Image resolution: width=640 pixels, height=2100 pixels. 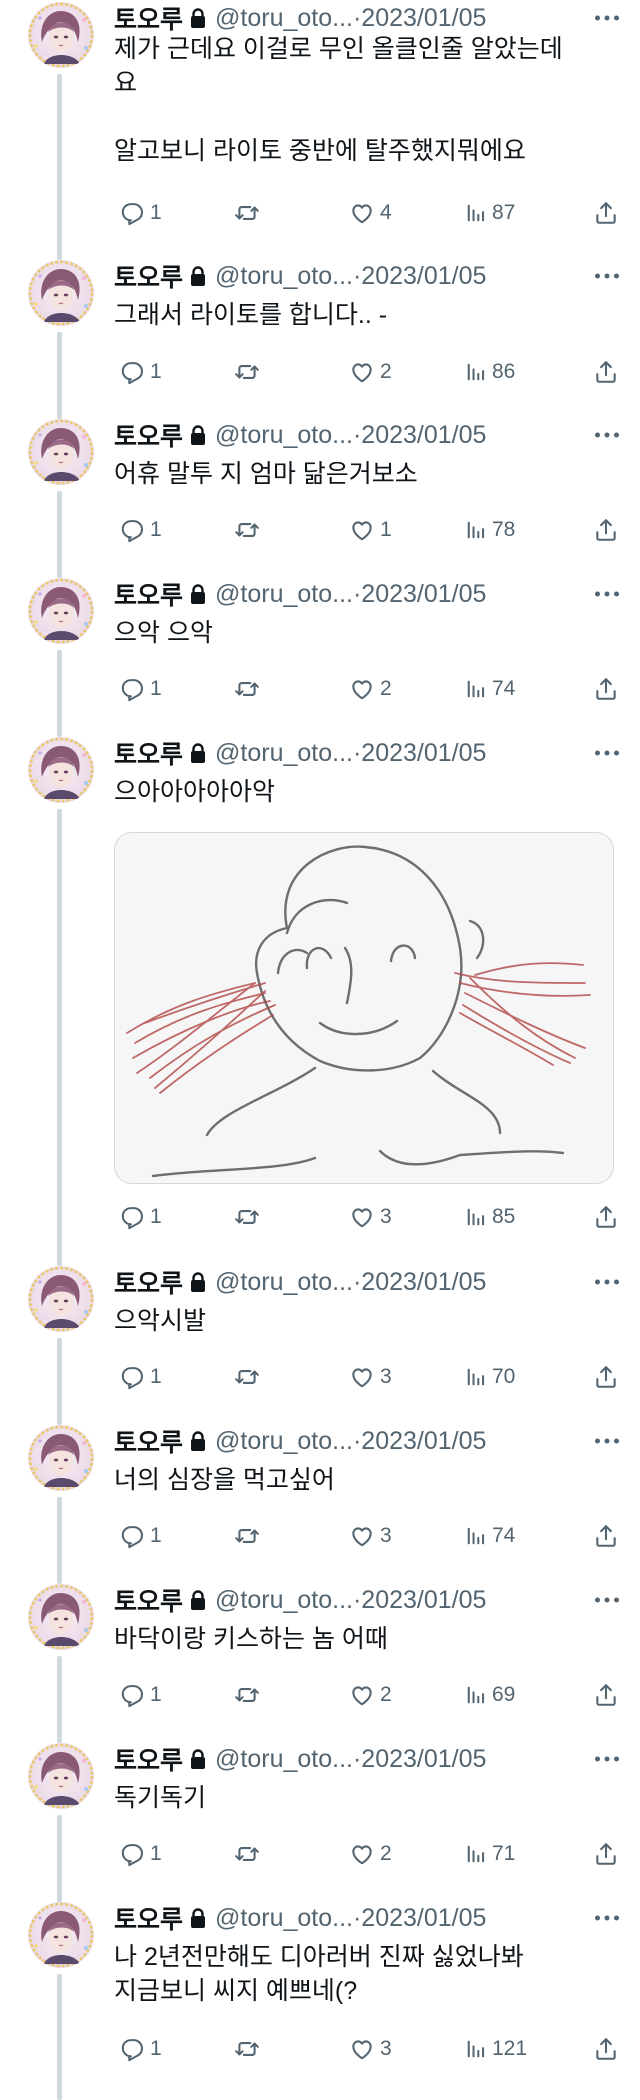 I want to click on views-button: 86, so click(x=487, y=372).